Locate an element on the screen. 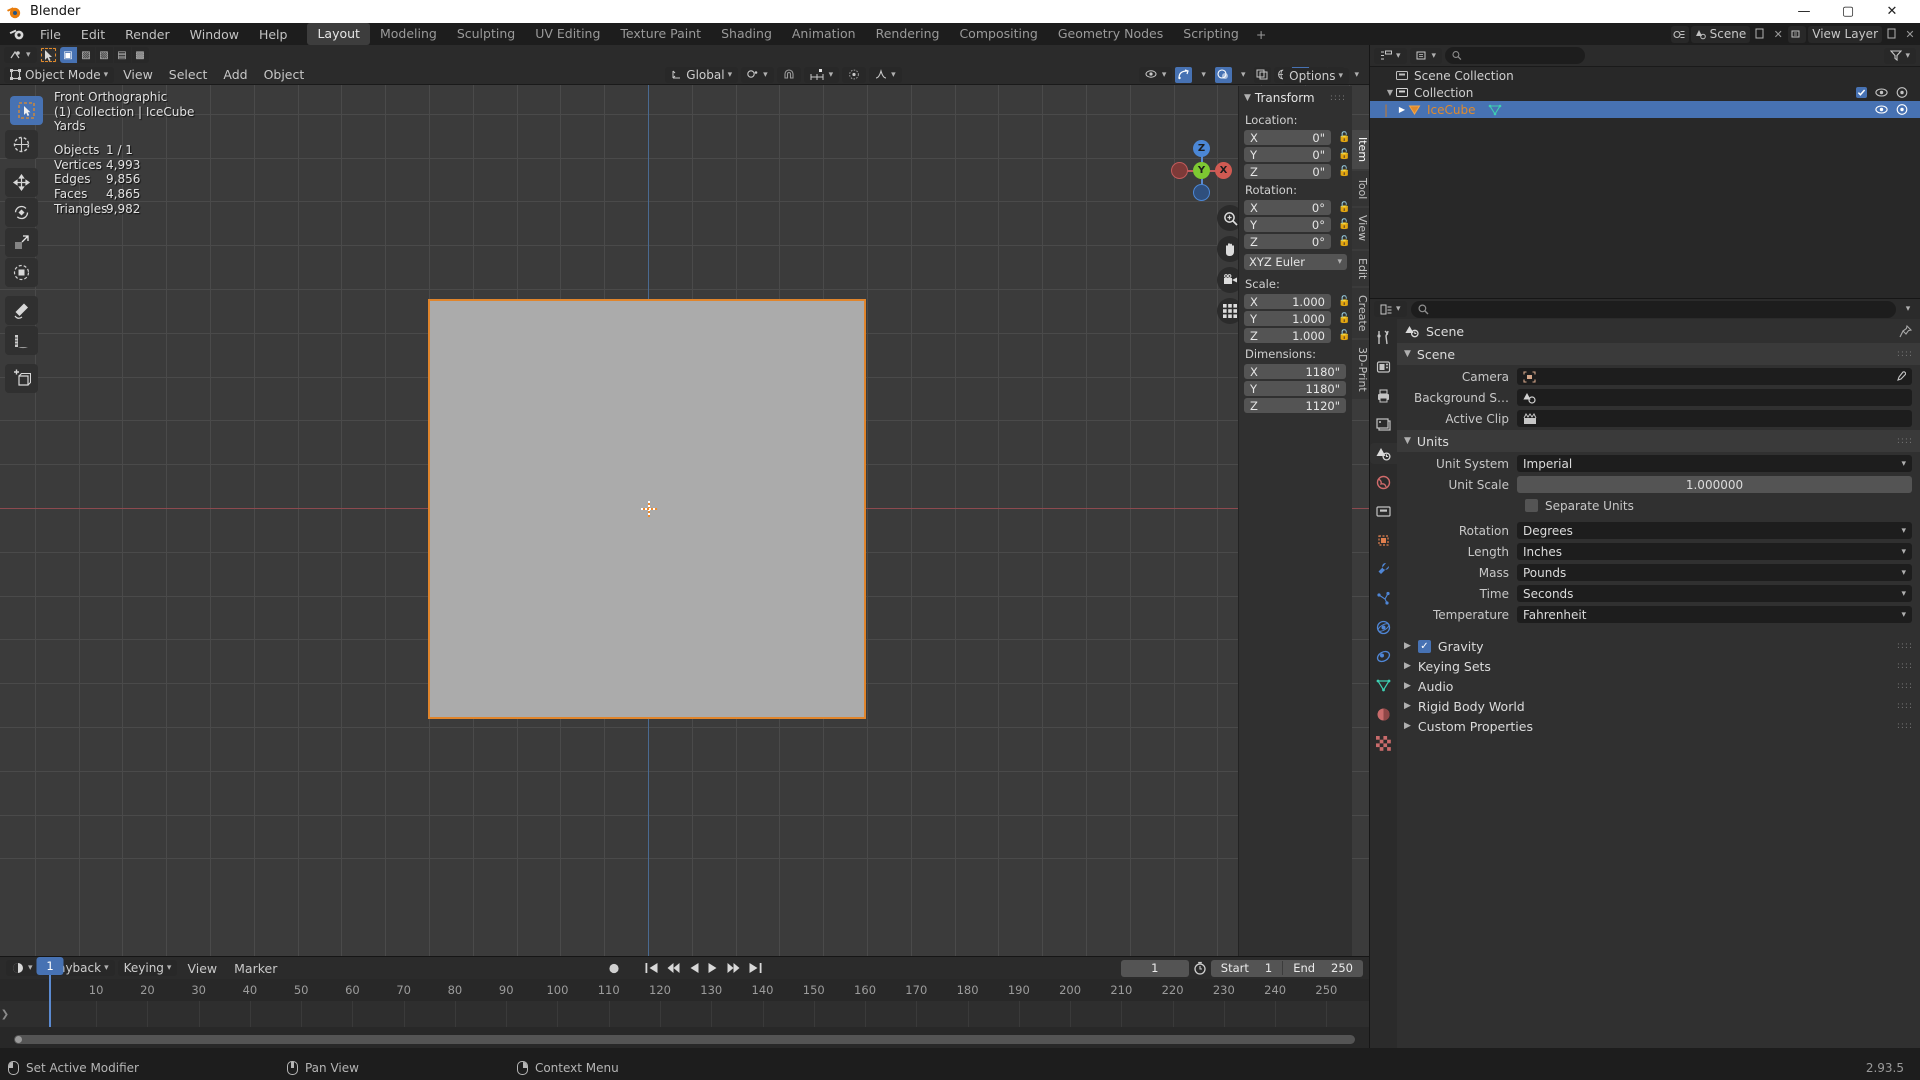 The image size is (1920, 1080). lock-scale-z-icon: 🔓 is located at coordinates (1344, 335).